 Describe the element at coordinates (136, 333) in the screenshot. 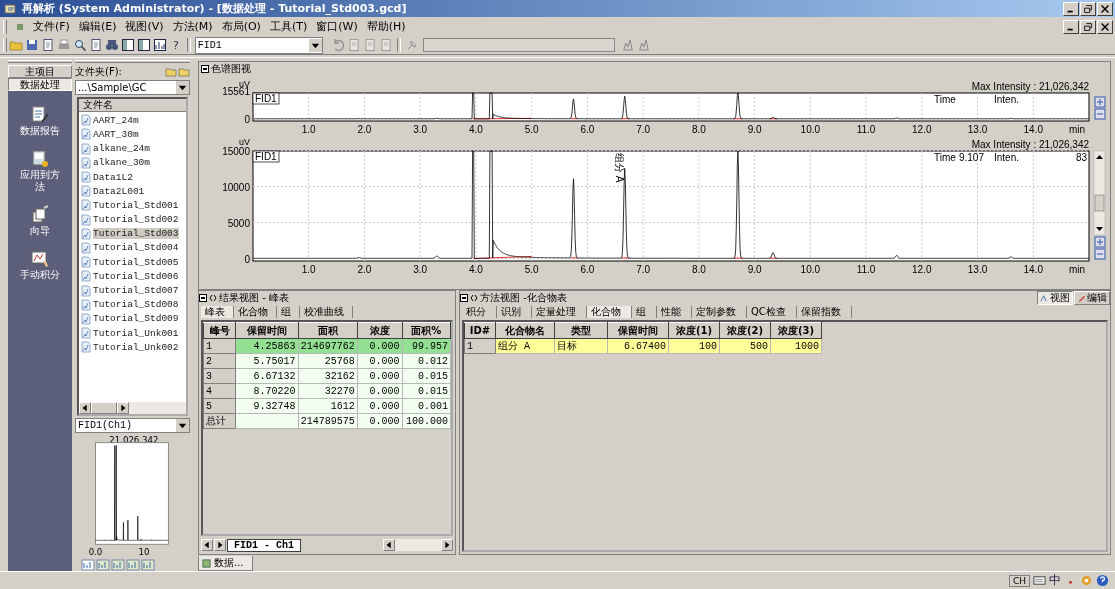

I see `file-item: Tutorial_Unk001` at that location.